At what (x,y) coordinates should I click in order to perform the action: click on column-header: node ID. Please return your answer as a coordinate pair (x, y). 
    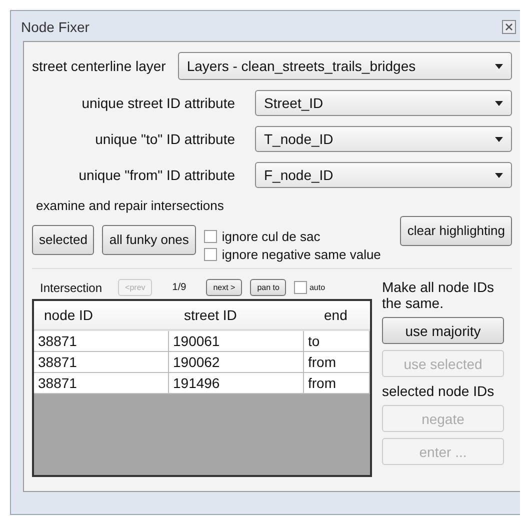
    Looking at the image, I should click on (104, 315).